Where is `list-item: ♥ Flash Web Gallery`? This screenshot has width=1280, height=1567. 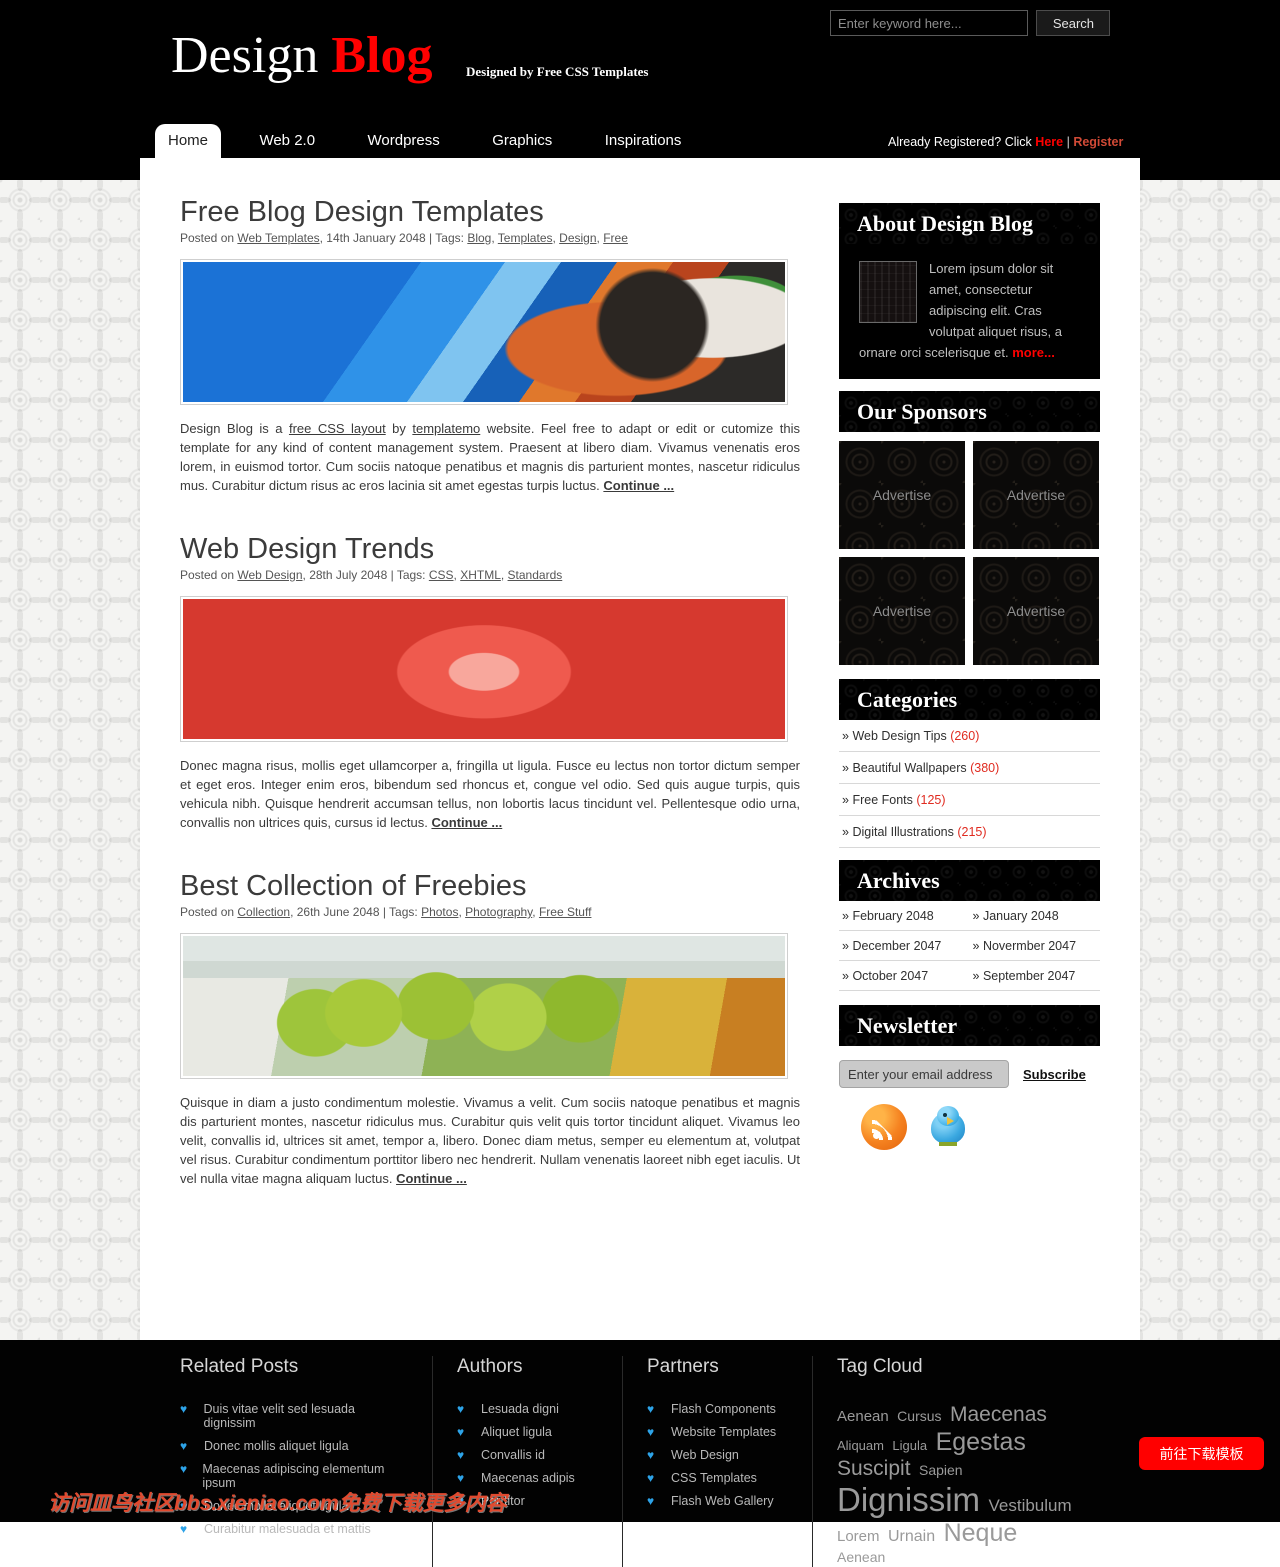 list-item: ♥ Flash Web Gallery is located at coordinates (716, 1501).